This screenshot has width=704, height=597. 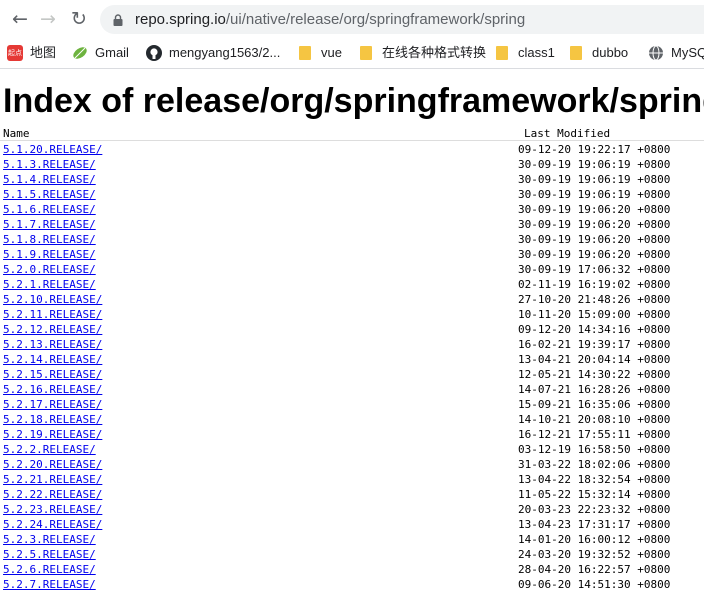 I want to click on bookmark-label: 地图, so click(x=43, y=52).